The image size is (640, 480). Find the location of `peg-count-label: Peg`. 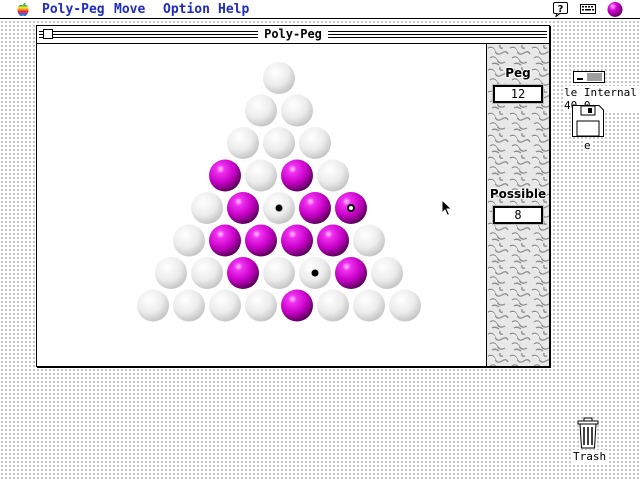

peg-count-label: Peg is located at coordinates (518, 73).